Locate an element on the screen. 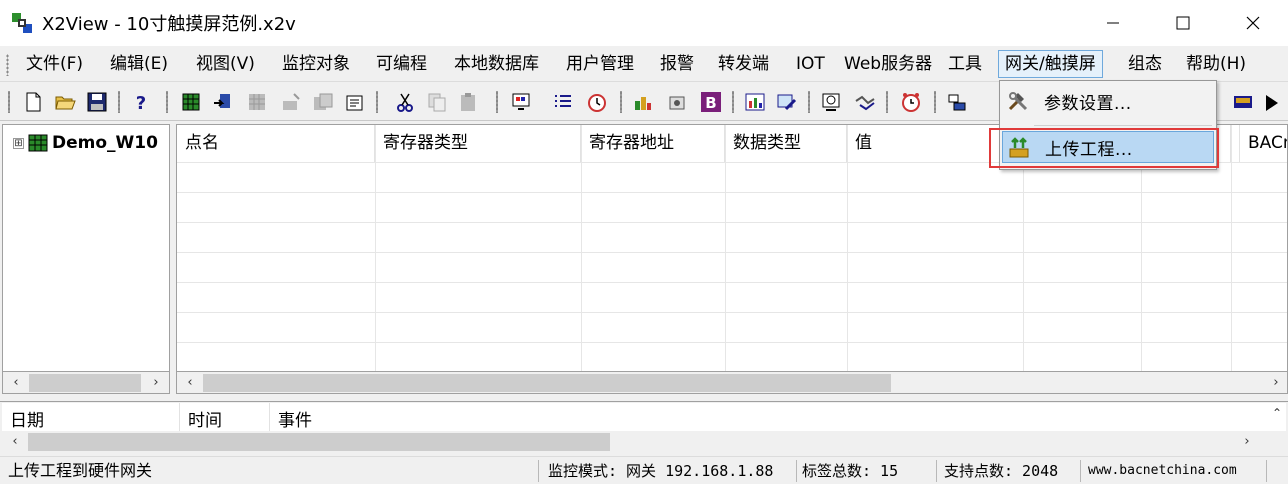  column-header-data-type: 数据类型 is located at coordinates (786, 143).